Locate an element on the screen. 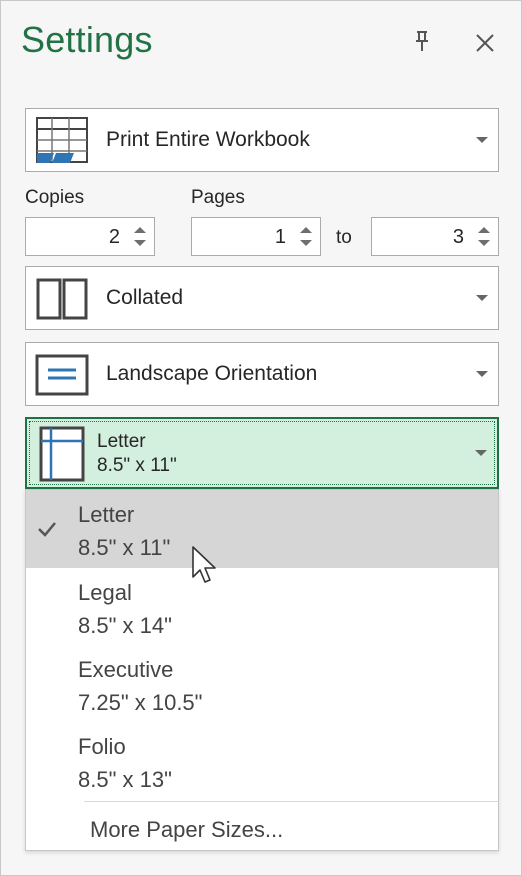  copies-value: 2 is located at coordinates (114, 237).